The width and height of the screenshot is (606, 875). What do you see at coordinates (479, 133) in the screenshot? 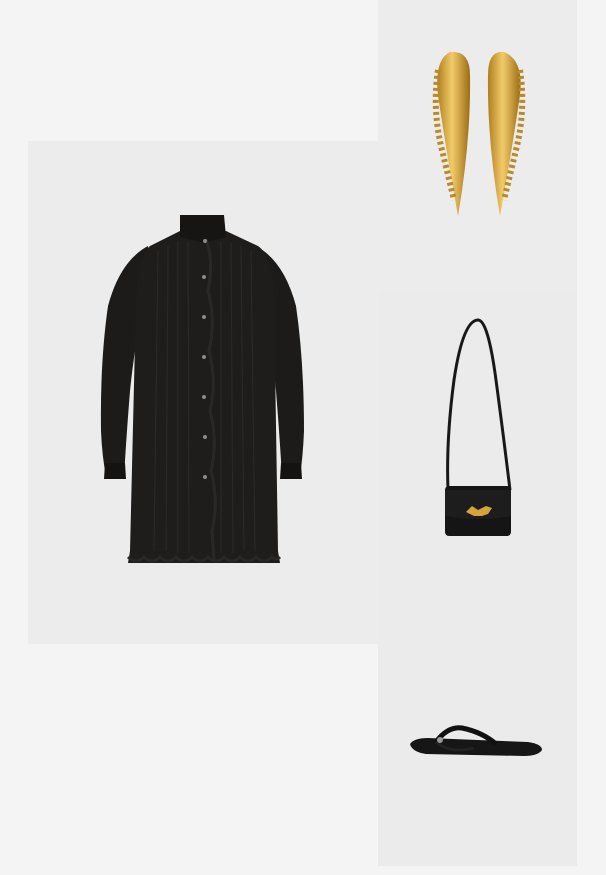
I see `earrings-image` at bounding box center [479, 133].